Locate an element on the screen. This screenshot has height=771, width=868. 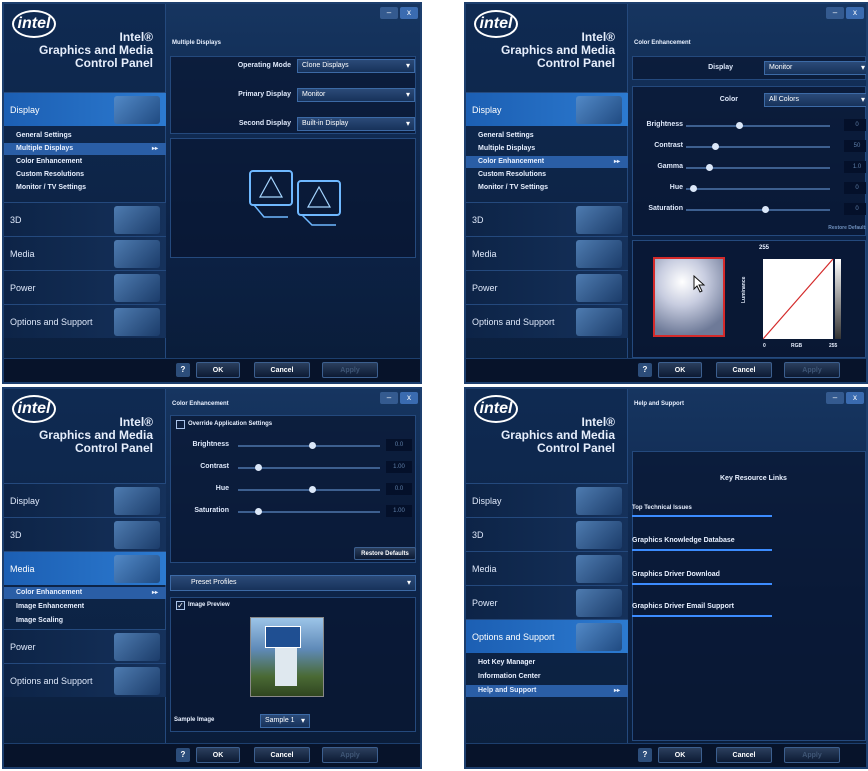
media-icon is located at coordinates (599, 569).